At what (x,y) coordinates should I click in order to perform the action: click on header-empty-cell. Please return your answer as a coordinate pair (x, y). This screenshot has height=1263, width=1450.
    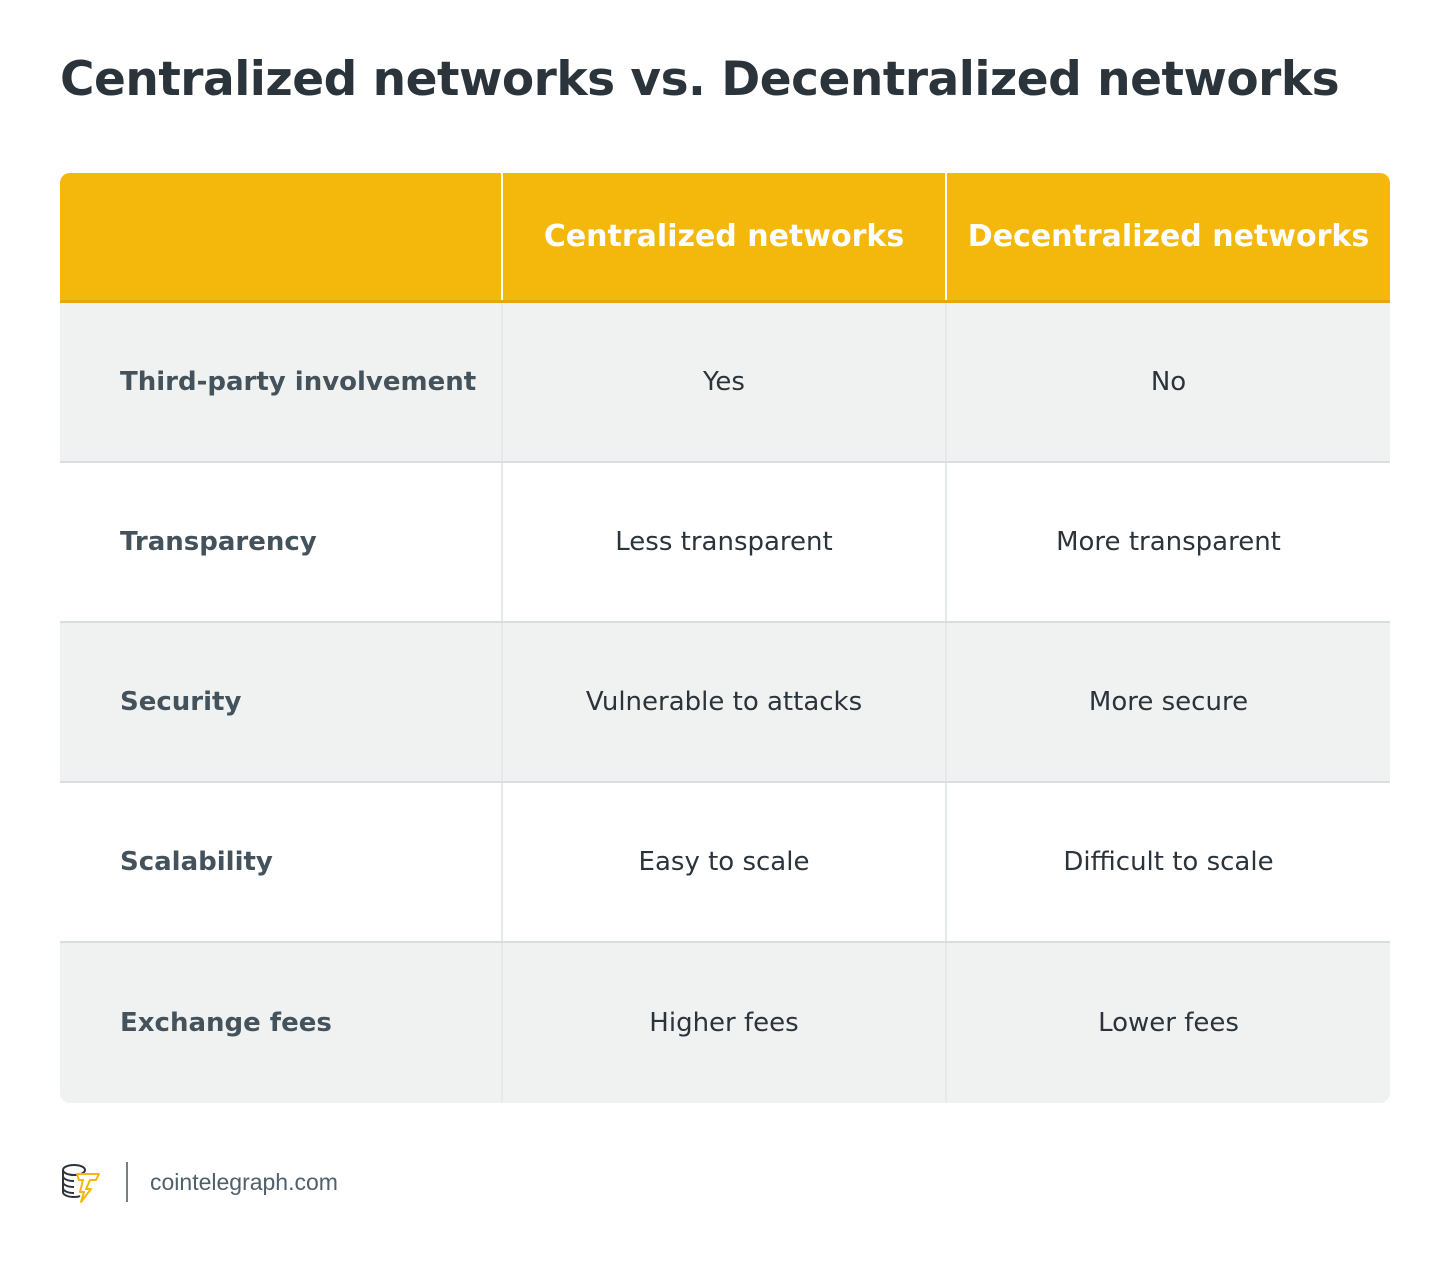
    Looking at the image, I should click on (281, 236).